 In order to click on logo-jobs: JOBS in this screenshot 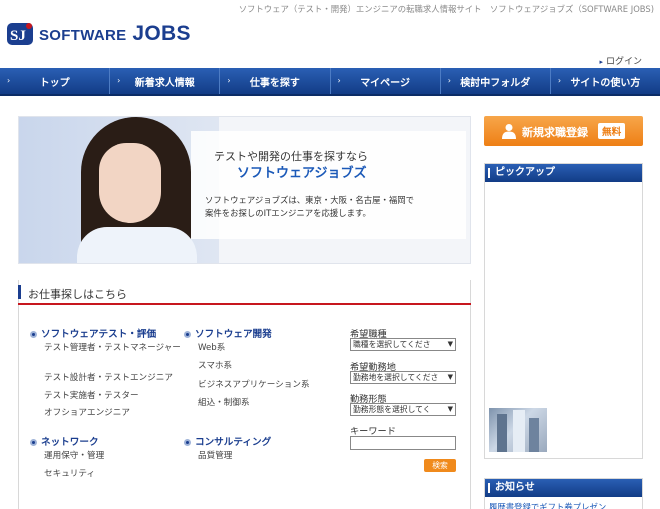, I will do `click(161, 33)`.